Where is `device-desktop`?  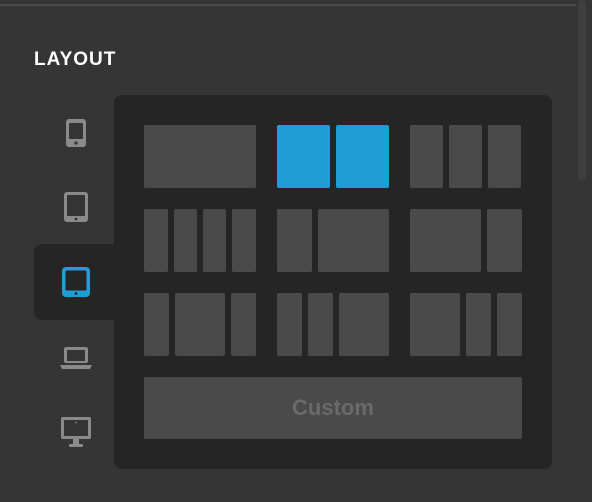 device-desktop is located at coordinates (76, 432).